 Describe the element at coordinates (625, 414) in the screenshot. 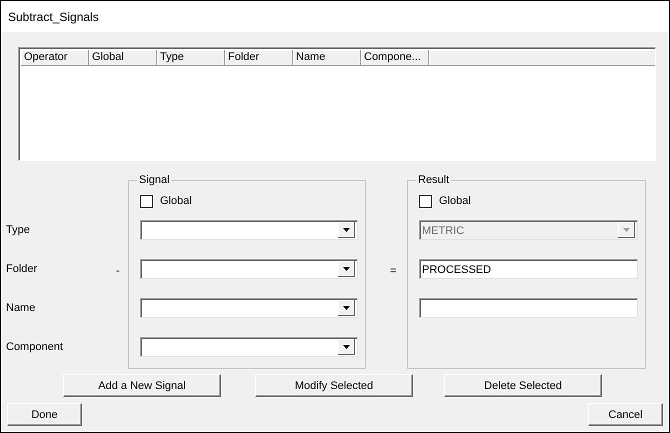

I see `cancel-button: Cancel` at that location.